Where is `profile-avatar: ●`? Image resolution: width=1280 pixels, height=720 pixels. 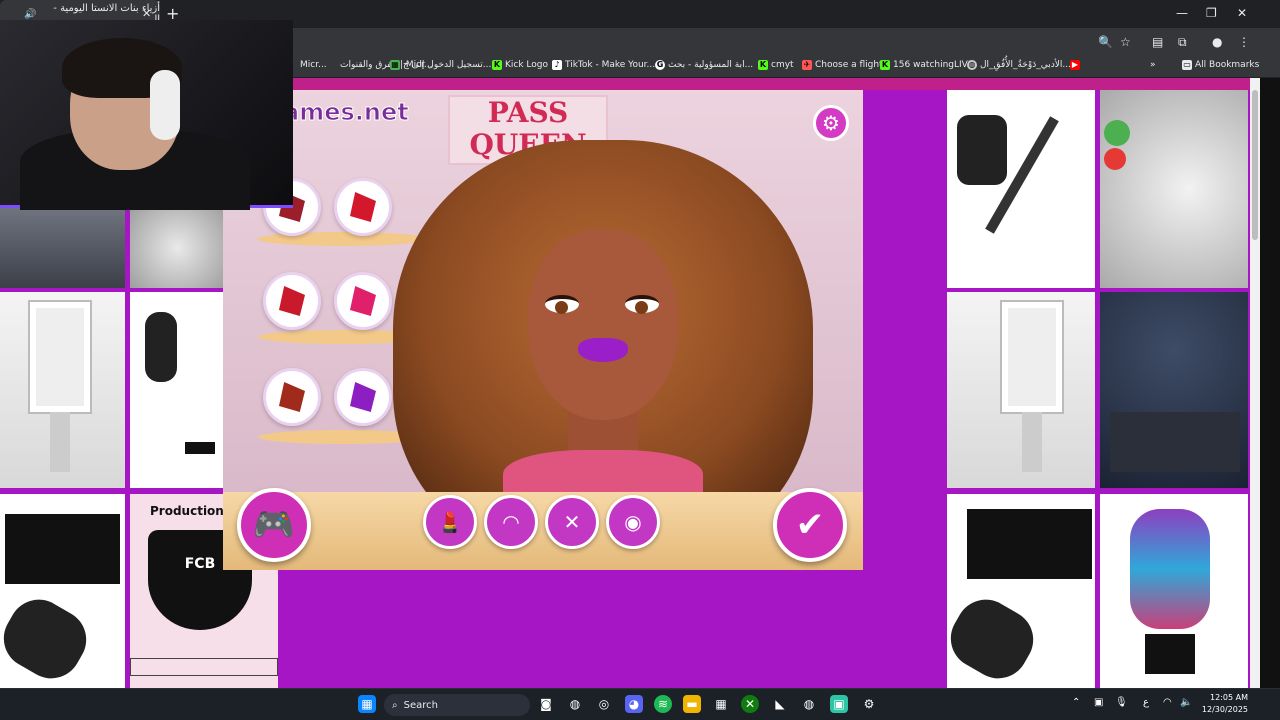
profile-avatar: ● is located at coordinates (1217, 42).